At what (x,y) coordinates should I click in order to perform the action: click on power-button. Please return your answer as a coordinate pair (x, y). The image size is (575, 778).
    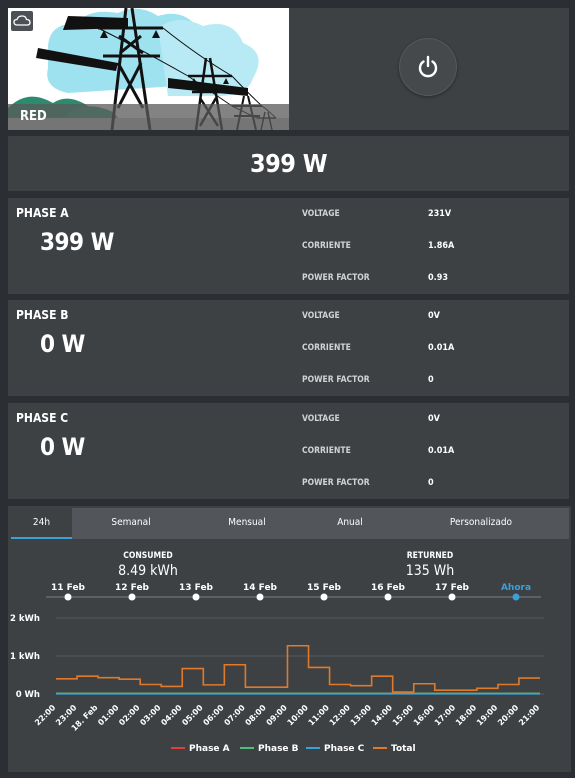
    Looking at the image, I should click on (428, 67).